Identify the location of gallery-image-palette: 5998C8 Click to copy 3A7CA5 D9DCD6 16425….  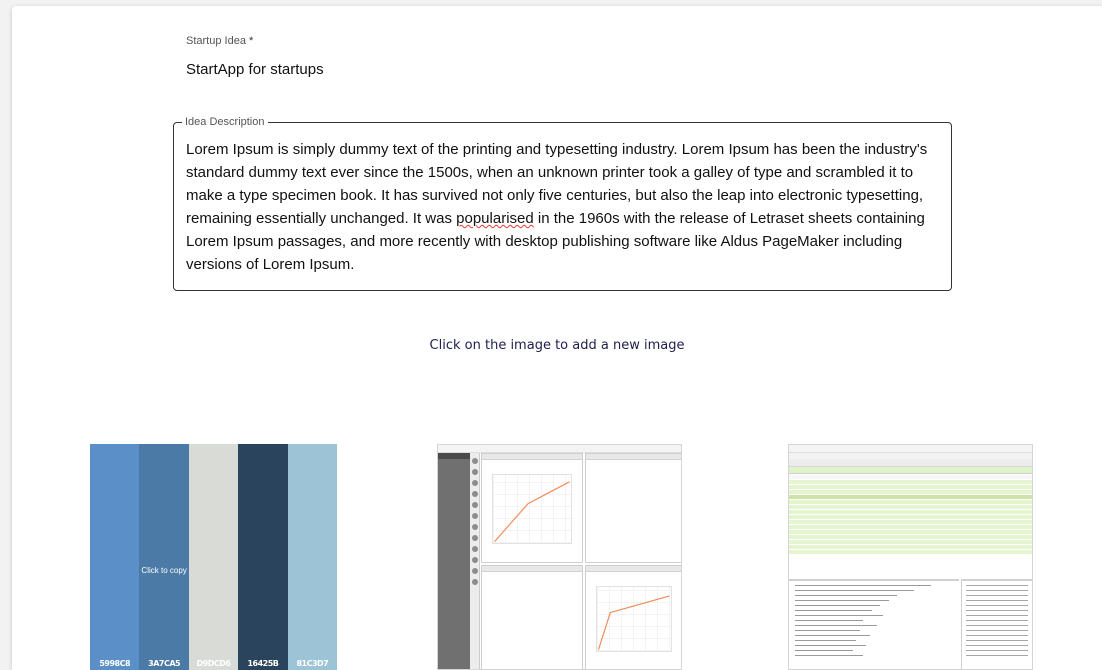
(214, 557).